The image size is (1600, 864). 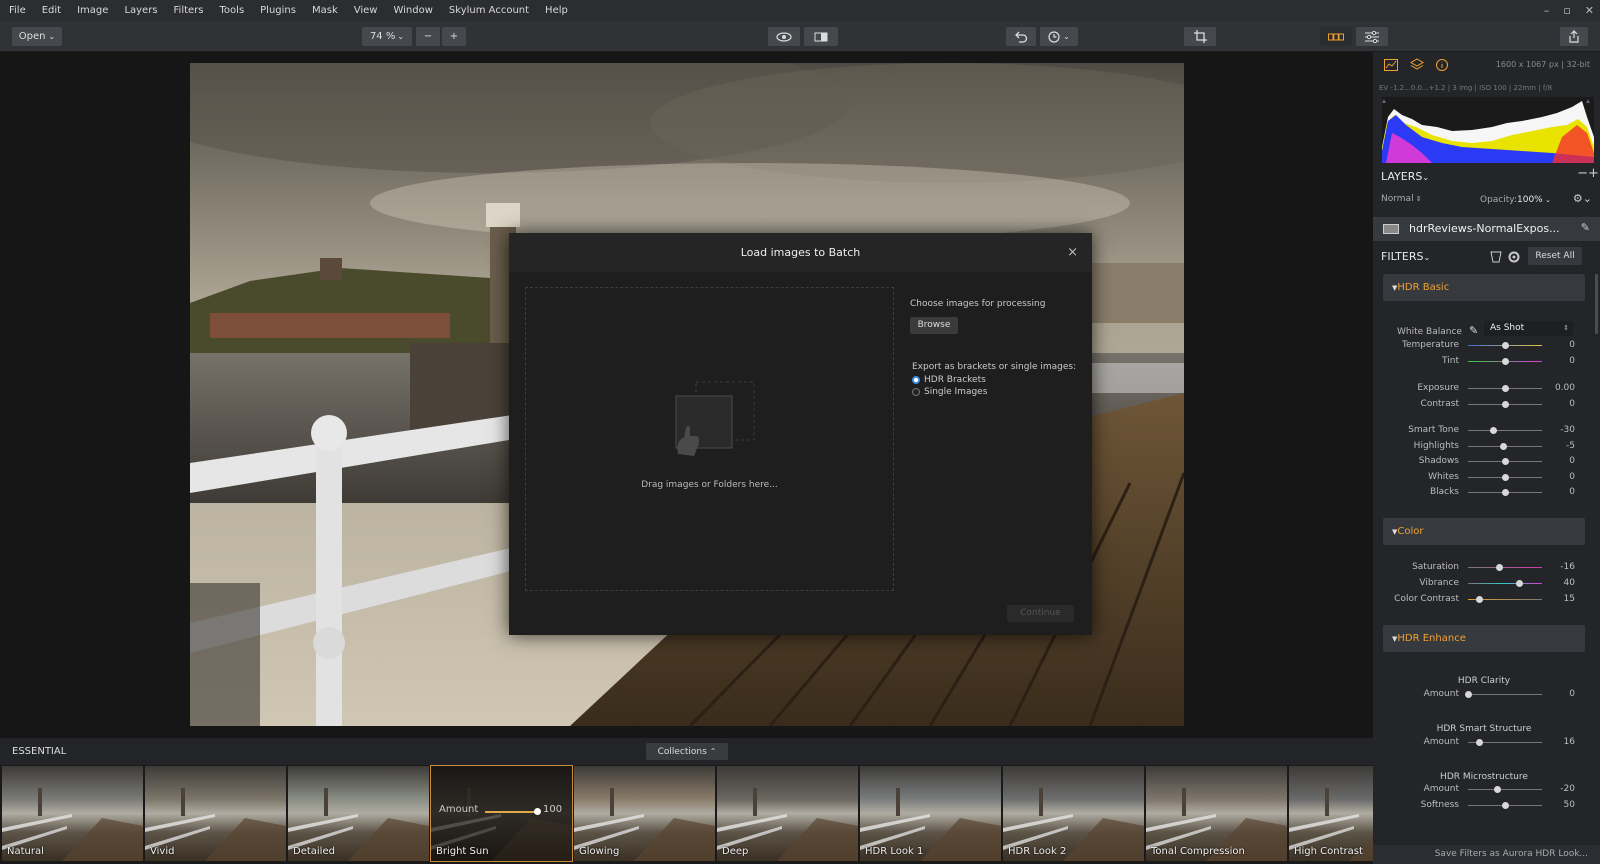 What do you see at coordinates (1484, 599) in the screenshot?
I see `slider-color-contrast: Color Contrast 15` at bounding box center [1484, 599].